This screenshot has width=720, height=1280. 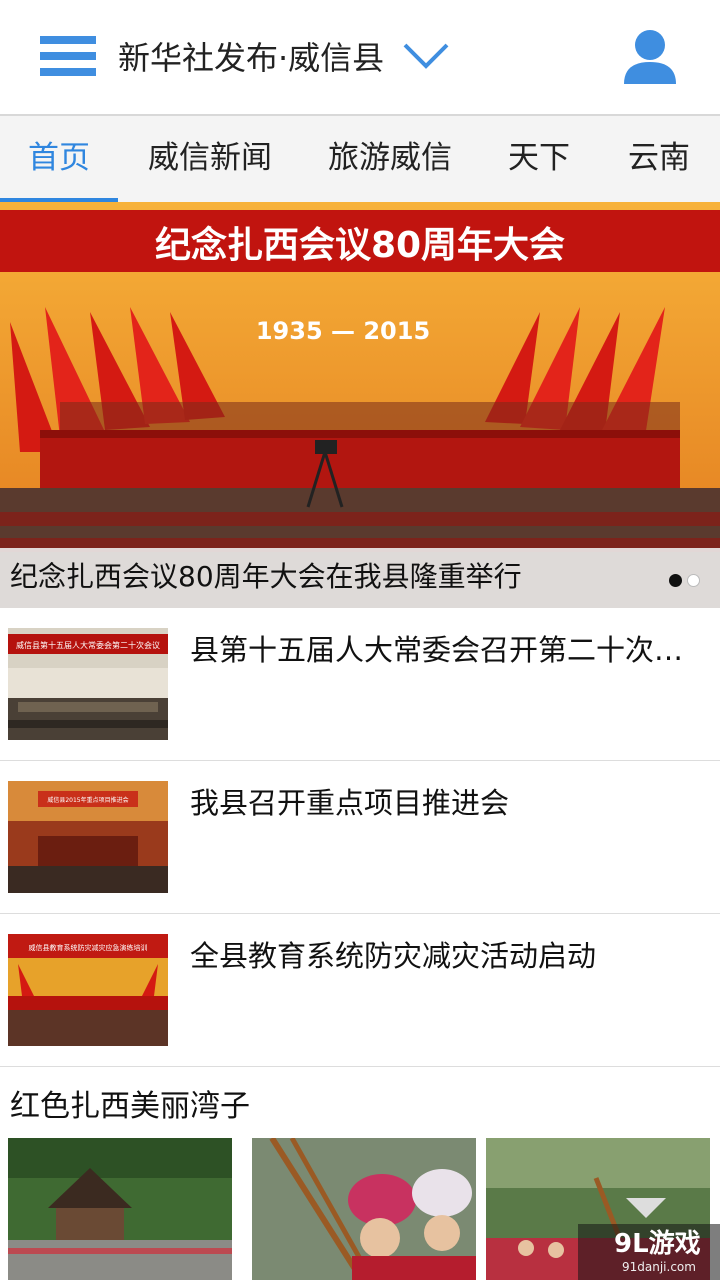 What do you see at coordinates (88, 684) in the screenshot?
I see `news-thumbnail: 威信县第十五届人大常委会第二十次会议` at bounding box center [88, 684].